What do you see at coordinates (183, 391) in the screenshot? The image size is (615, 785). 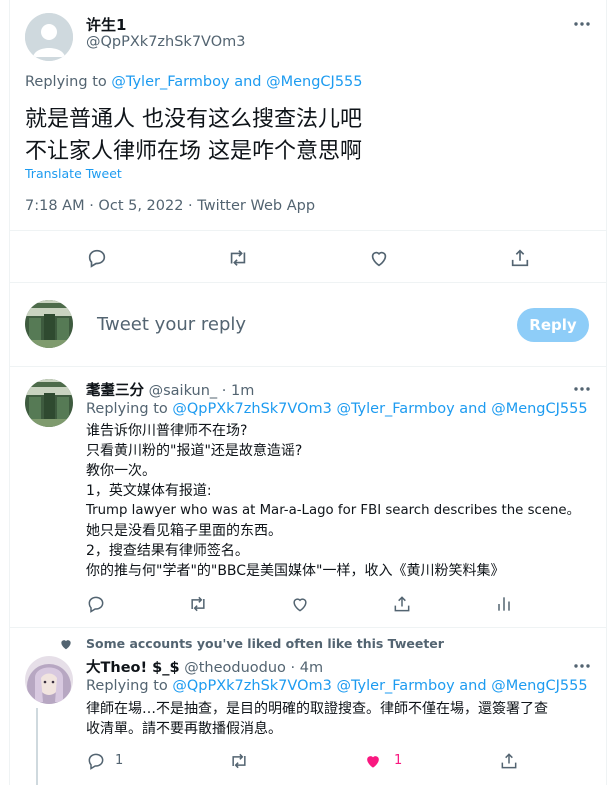 I see `handle: @saikun_` at bounding box center [183, 391].